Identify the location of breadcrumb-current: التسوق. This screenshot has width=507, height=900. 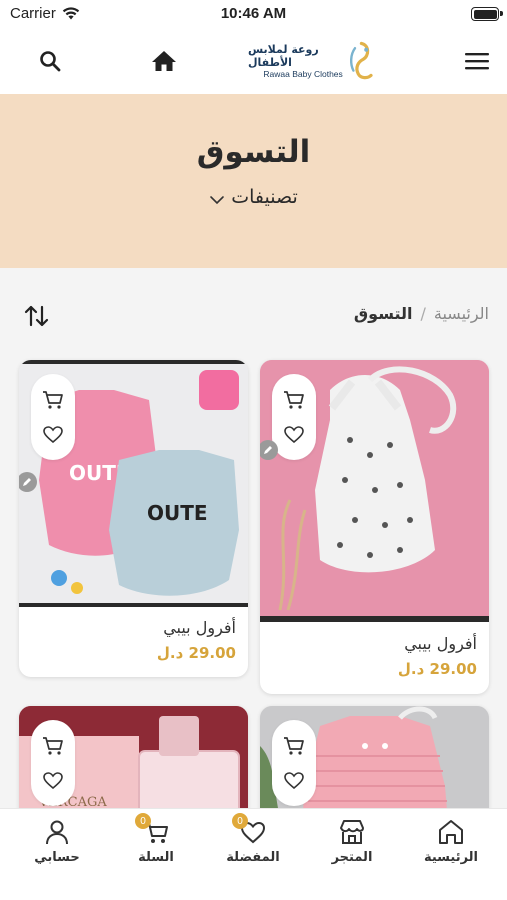
(383, 313).